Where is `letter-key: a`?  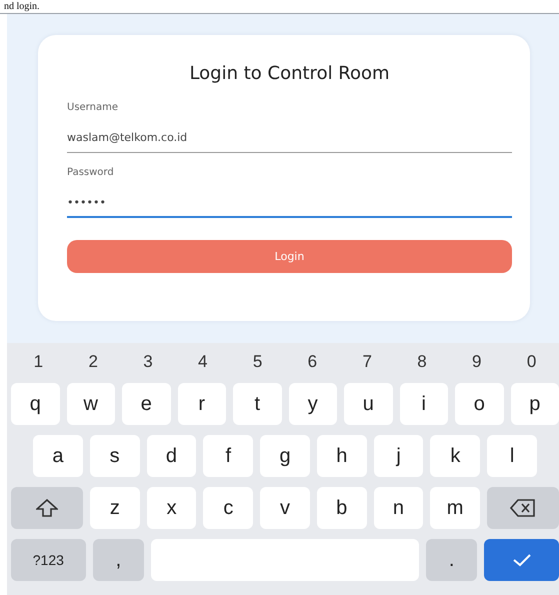 letter-key: a is located at coordinates (58, 456).